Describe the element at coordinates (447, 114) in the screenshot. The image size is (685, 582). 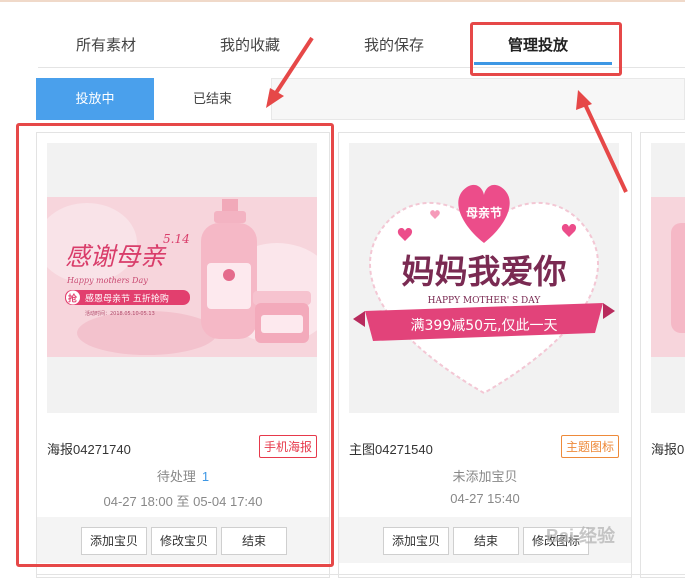
I see `annotation-arrows` at that location.